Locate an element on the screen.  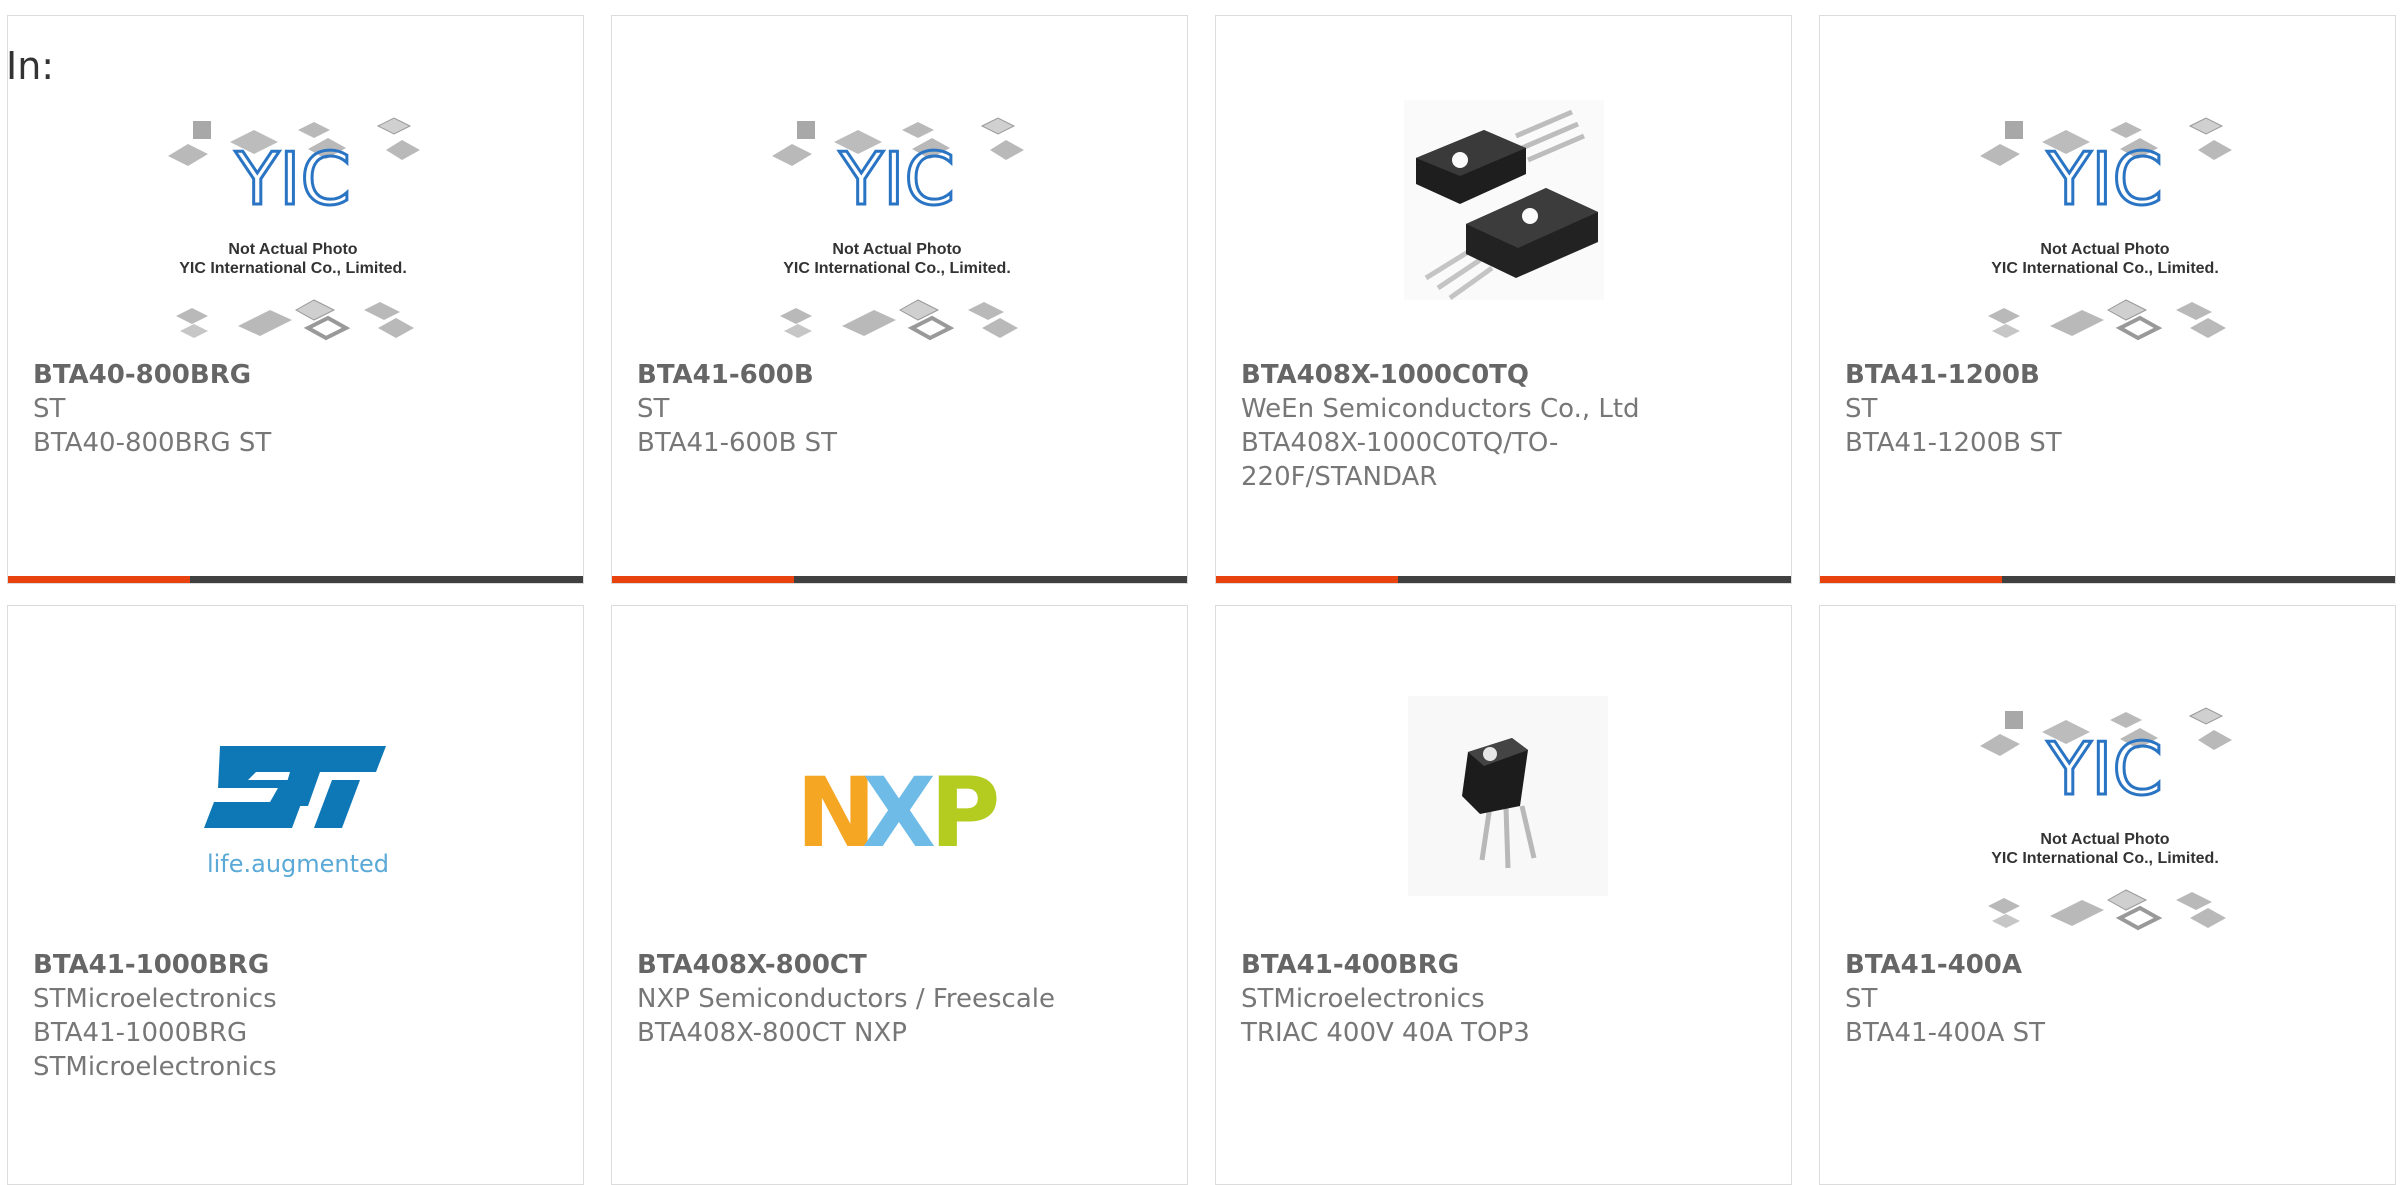
to220-product-photo is located at coordinates (1504, 200).